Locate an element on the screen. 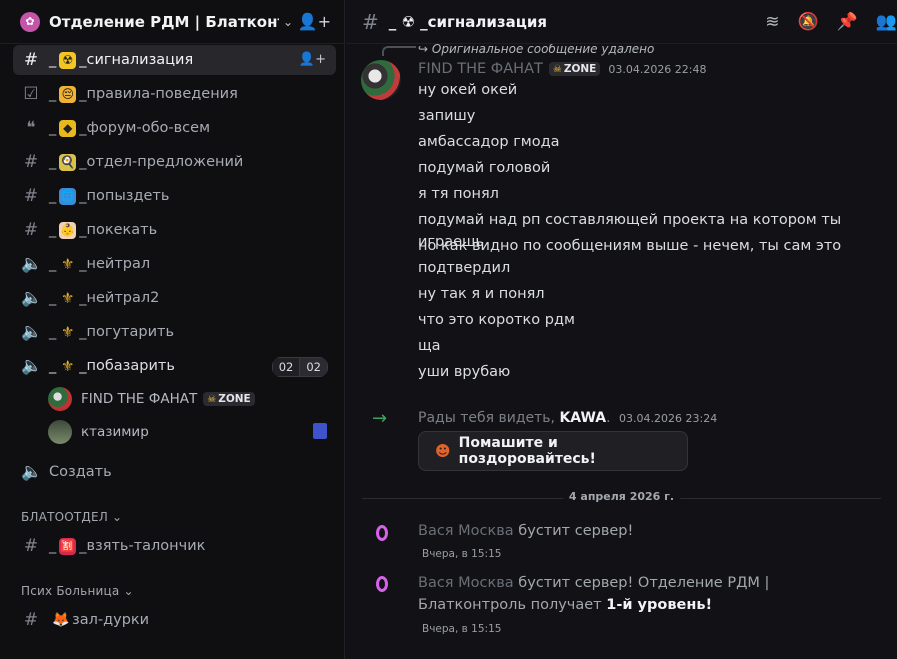 The image size is (897, 659). reply-connector is located at coordinates (399, 51).